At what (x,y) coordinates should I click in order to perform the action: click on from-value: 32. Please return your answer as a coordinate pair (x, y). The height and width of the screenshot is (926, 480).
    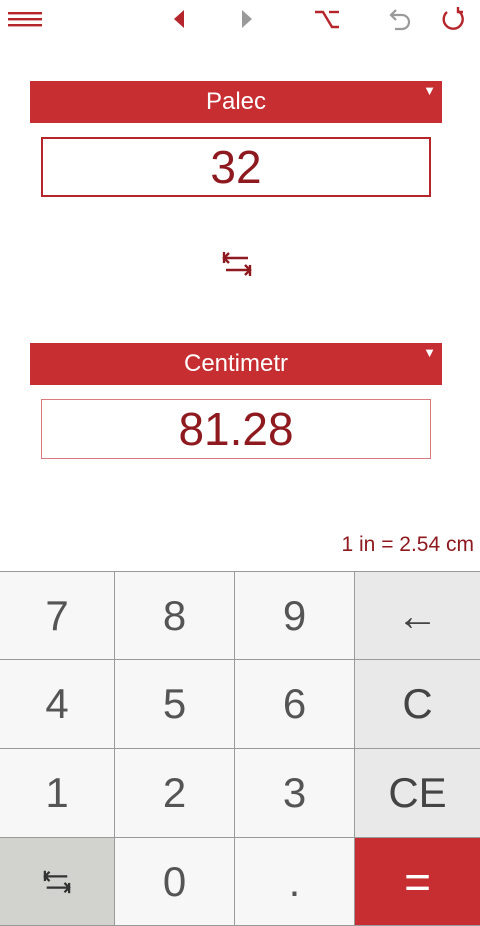
    Looking at the image, I should click on (236, 167).